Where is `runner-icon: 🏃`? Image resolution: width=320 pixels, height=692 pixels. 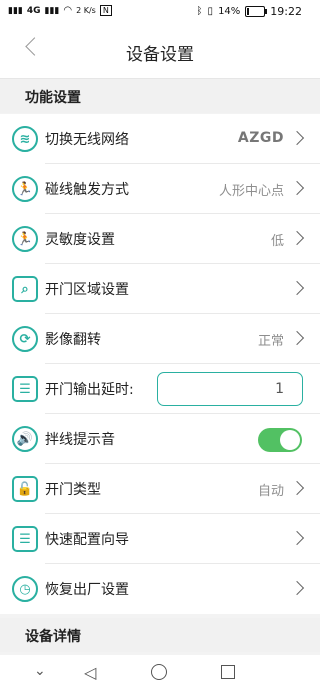 runner-icon: 🏃 is located at coordinates (25, 189).